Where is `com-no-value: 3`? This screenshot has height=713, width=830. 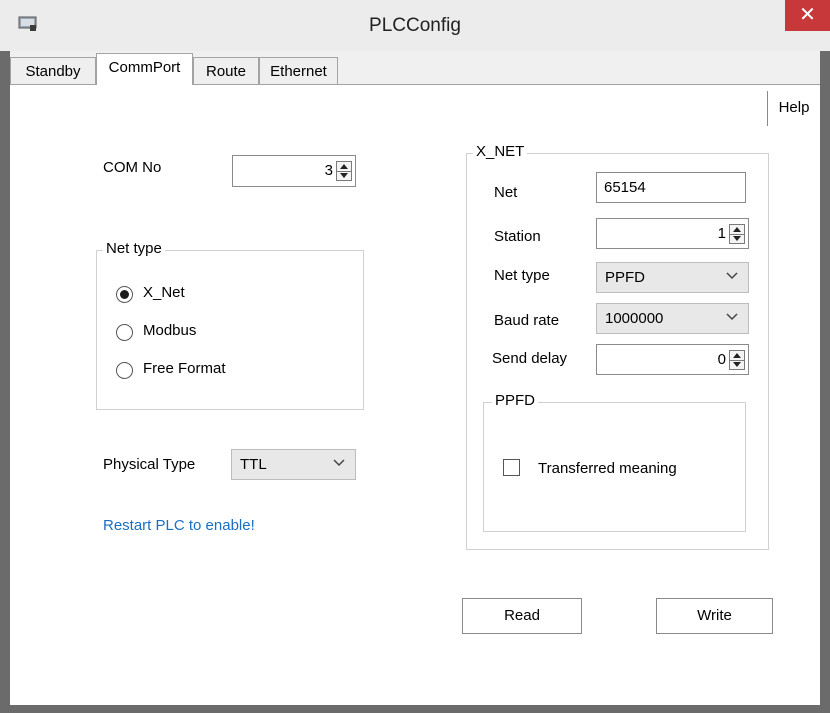
com-no-value: 3 is located at coordinates (328, 170).